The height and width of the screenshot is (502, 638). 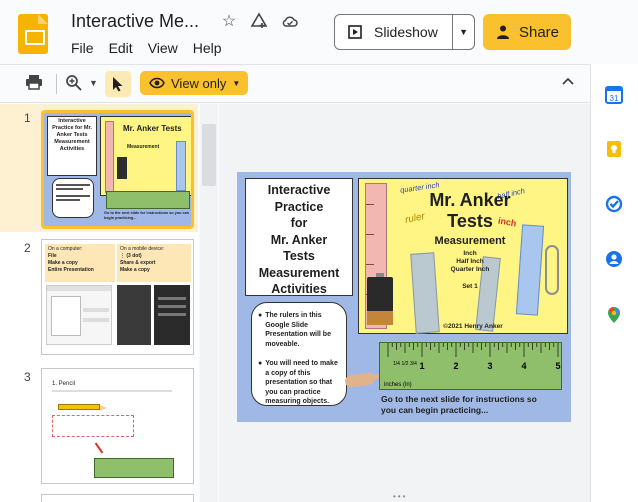 I want to click on thumb-battery, so click(x=122, y=168).